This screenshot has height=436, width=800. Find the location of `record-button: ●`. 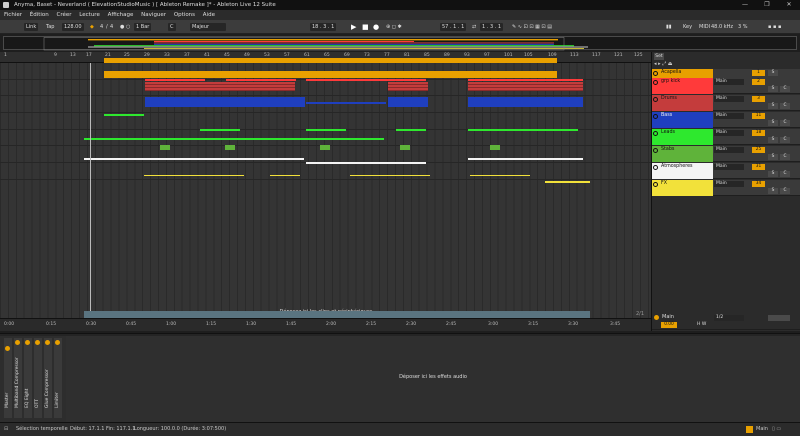

record-button: ● is located at coordinates (376, 27).